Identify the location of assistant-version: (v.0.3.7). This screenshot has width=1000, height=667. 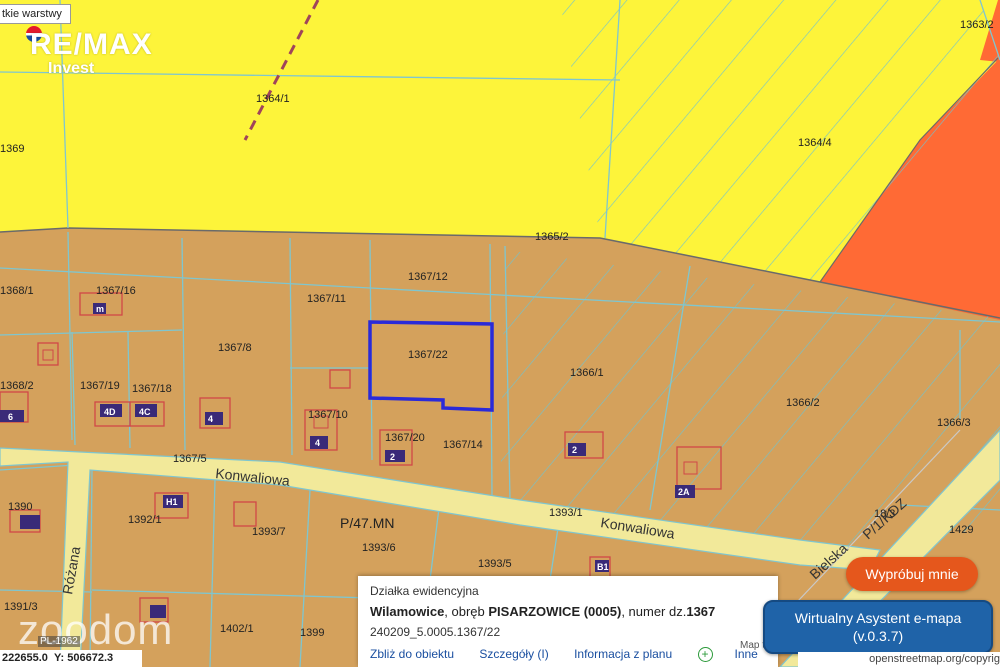
(878, 636).